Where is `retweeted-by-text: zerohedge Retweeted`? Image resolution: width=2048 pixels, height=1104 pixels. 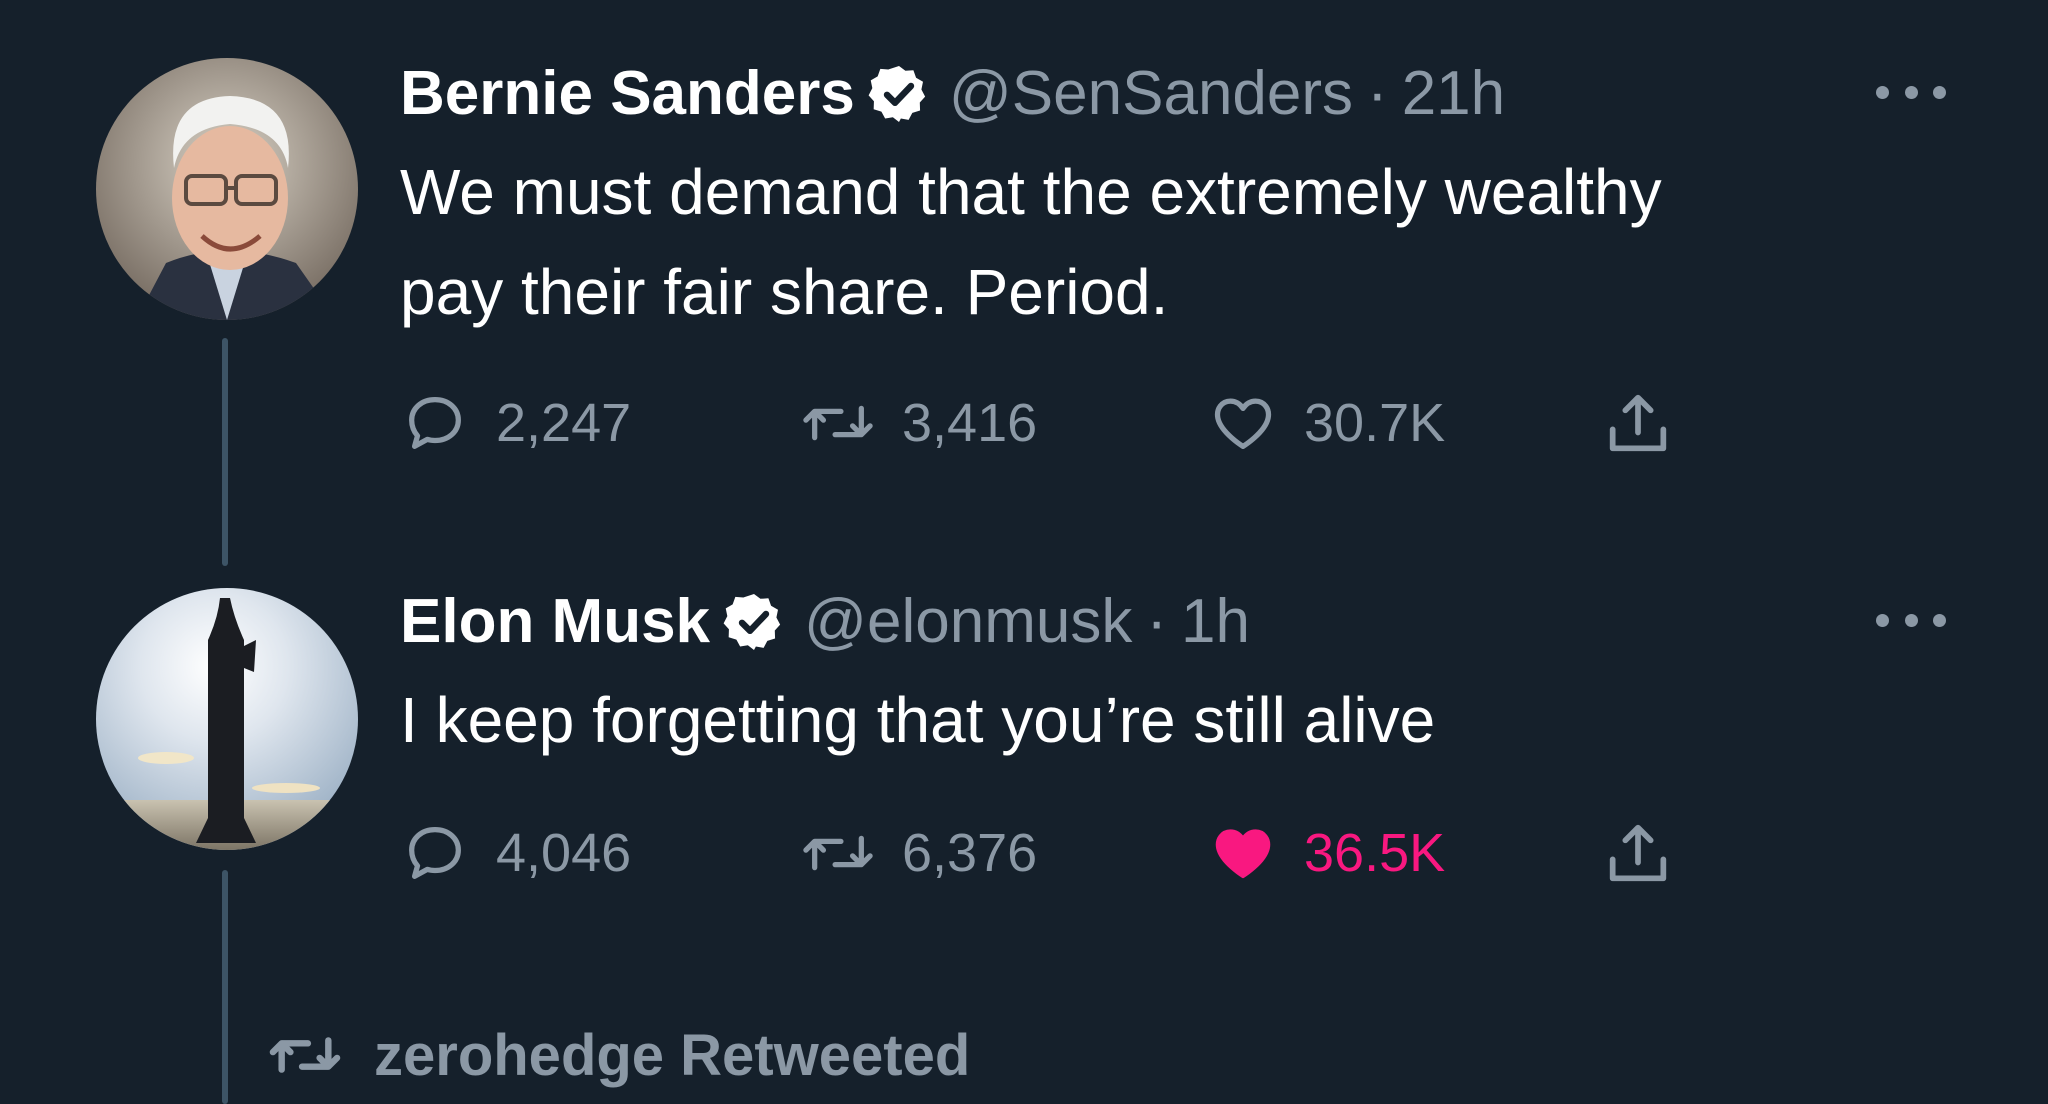
retweeted-by-text: zerohedge Retweeted is located at coordinates (672, 1055).